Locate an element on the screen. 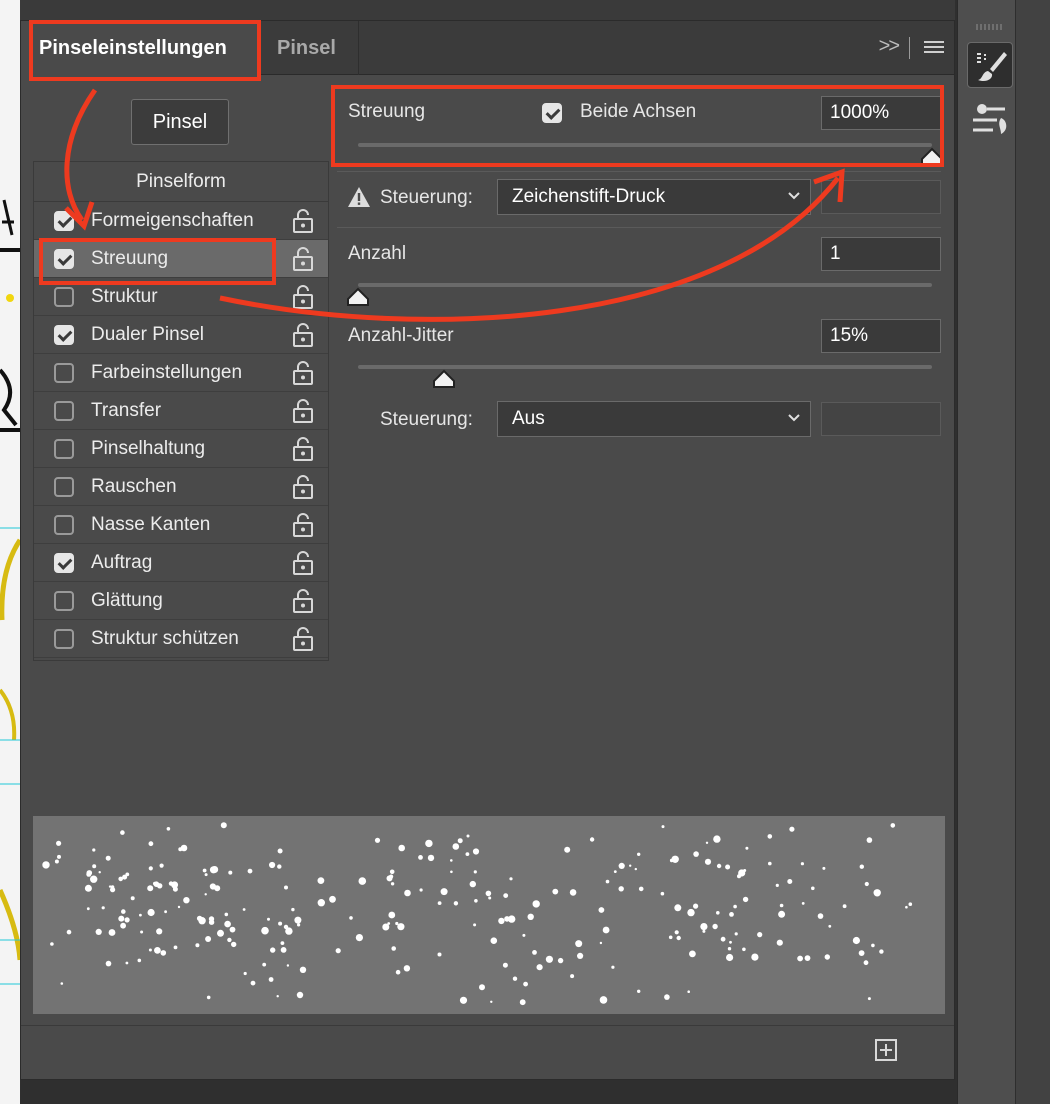  right-toolbar is located at coordinates (1003, 552).